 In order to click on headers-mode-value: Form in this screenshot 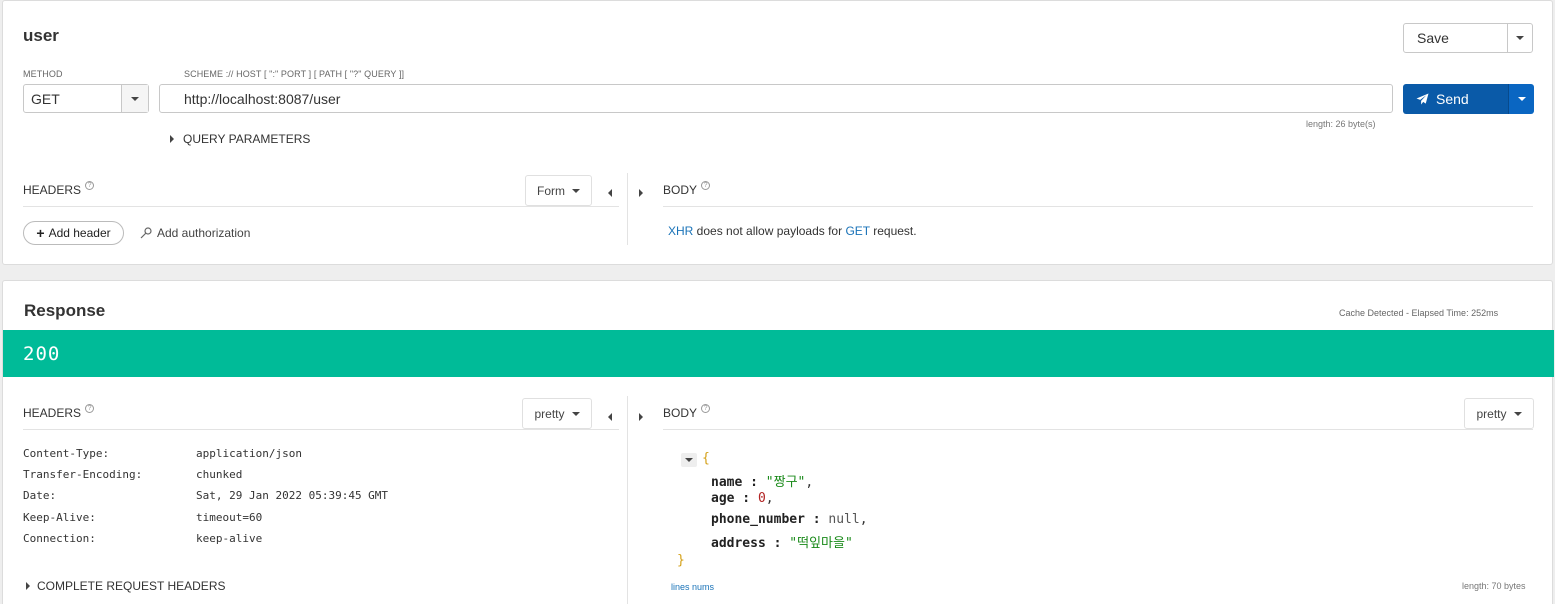, I will do `click(551, 190)`.